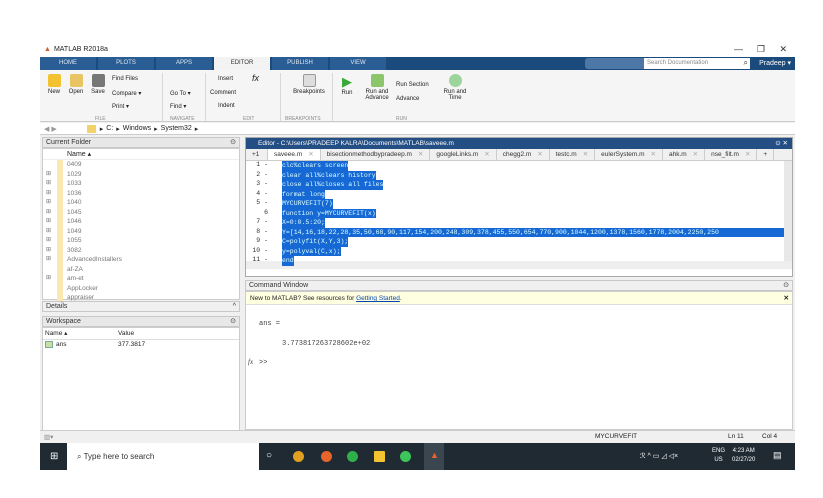  I want to click on folder-item: ⊞ 1029, so click(141, 174).